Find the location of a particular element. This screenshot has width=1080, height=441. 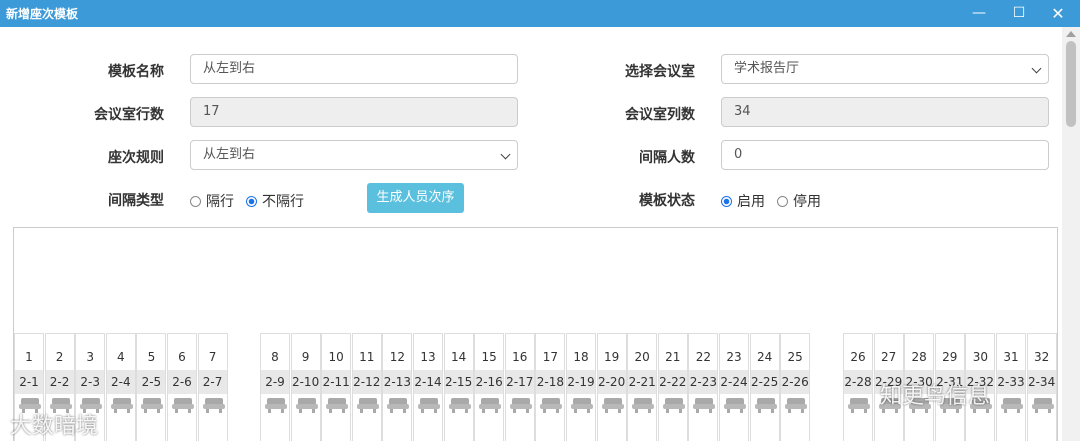

seat: 19 2-20 is located at coordinates (611, 387).